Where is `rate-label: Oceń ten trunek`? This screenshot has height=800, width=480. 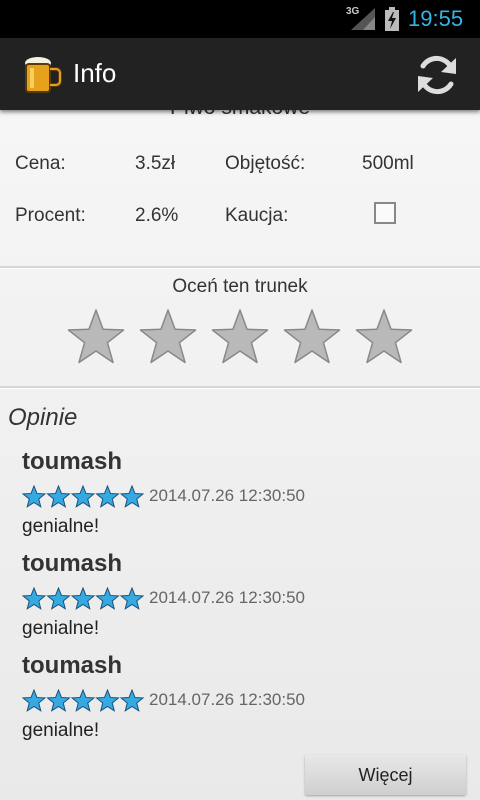
rate-label: Oceń ten trunek is located at coordinates (240, 286).